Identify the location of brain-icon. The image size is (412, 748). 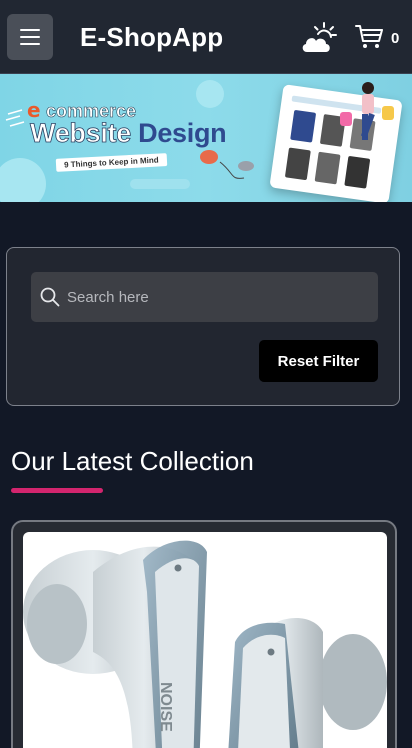
(209, 157).